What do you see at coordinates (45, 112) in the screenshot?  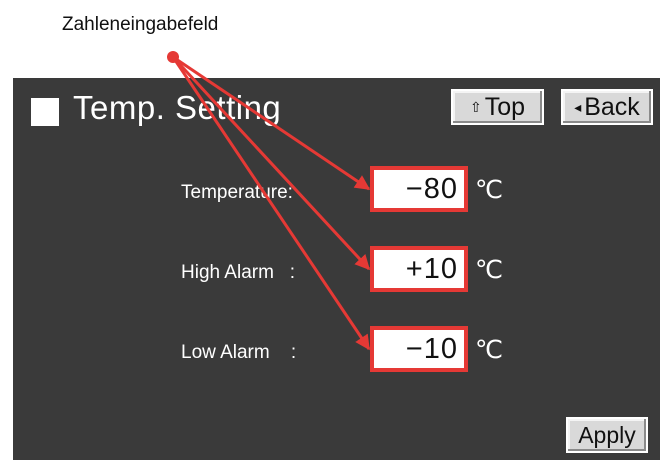 I see `title-square-icon` at bounding box center [45, 112].